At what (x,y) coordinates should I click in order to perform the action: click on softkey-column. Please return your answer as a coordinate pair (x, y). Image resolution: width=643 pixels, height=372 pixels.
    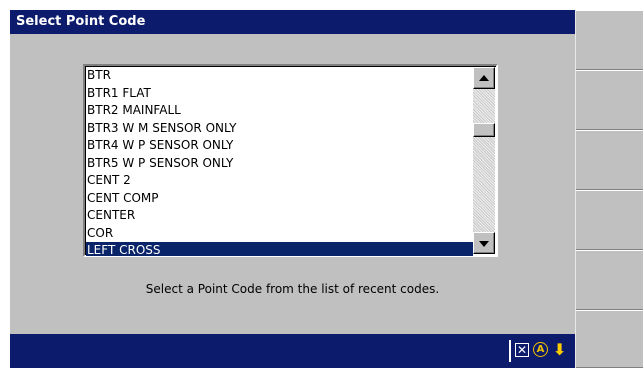
    Looking at the image, I should click on (609, 189).